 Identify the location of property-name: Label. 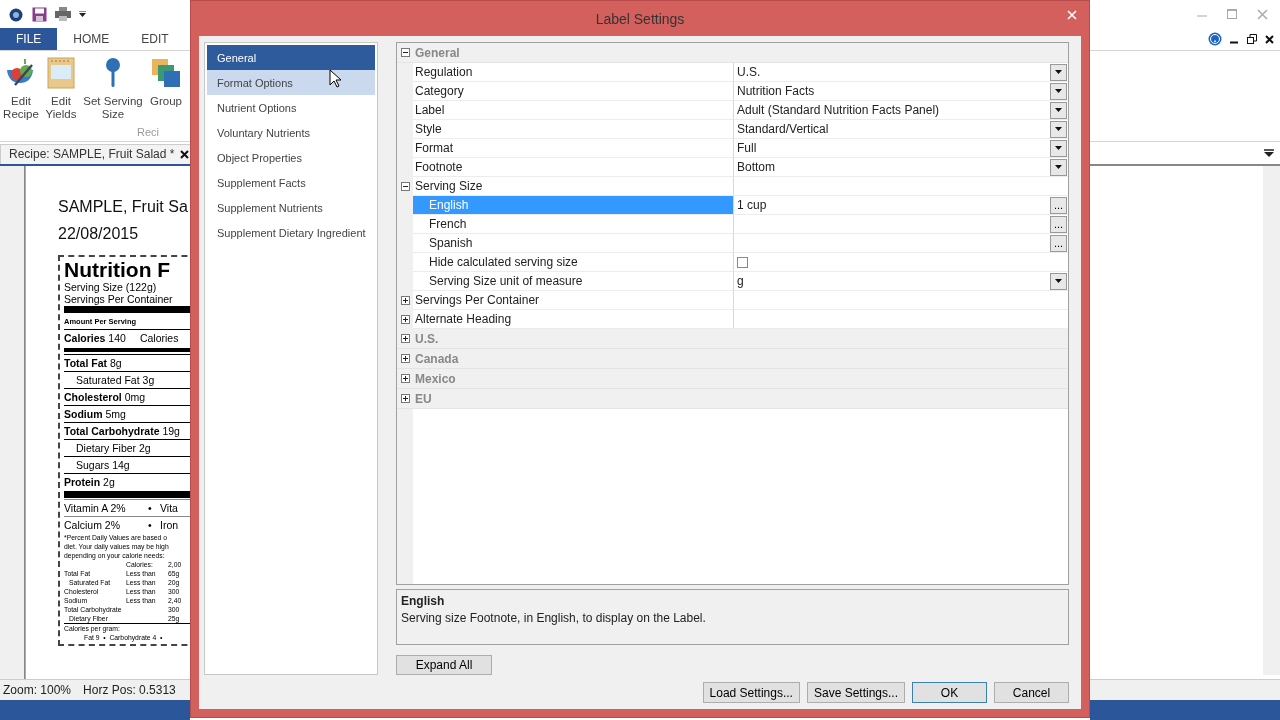
(573, 110).